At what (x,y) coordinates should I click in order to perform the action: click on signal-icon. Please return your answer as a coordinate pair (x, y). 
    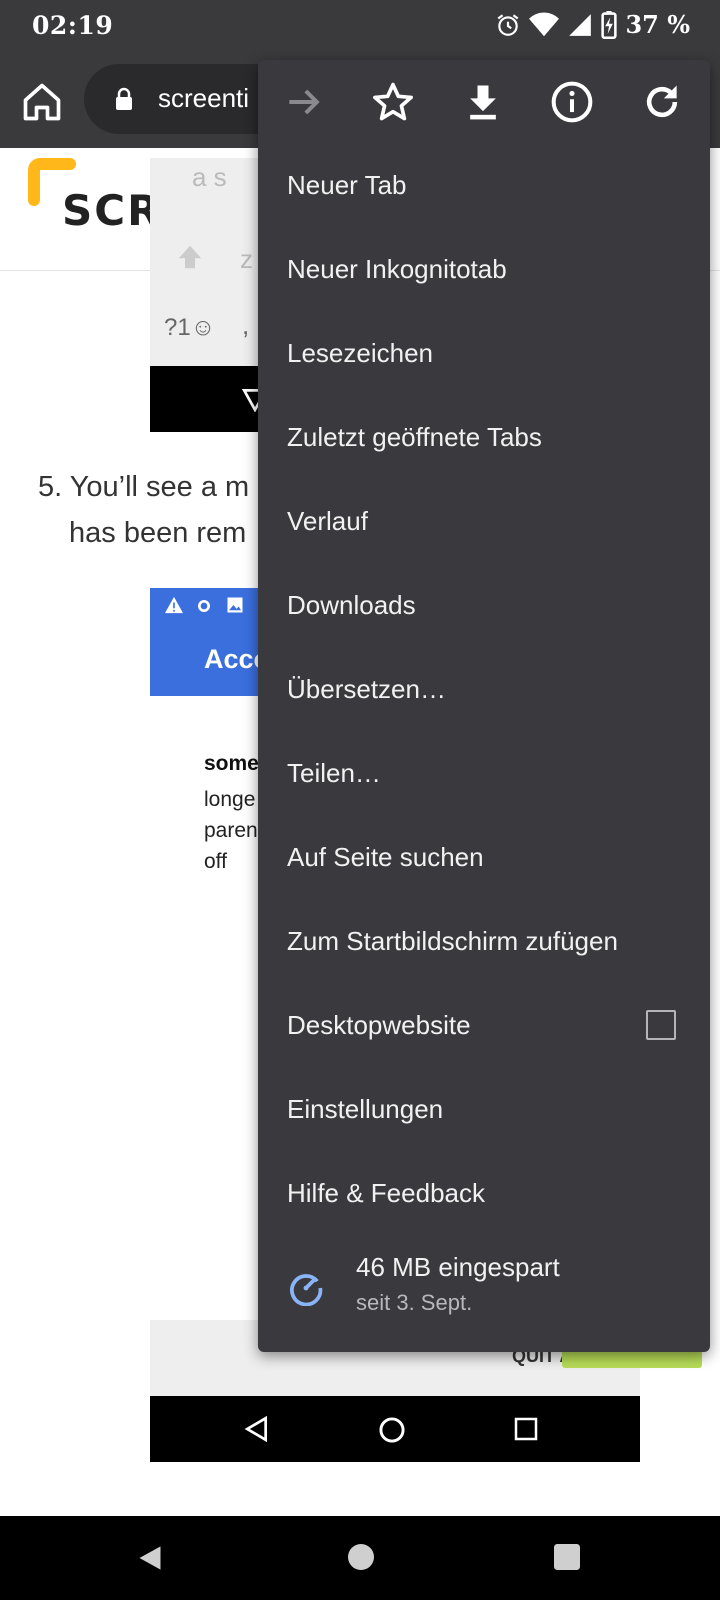
    Looking at the image, I should click on (580, 24).